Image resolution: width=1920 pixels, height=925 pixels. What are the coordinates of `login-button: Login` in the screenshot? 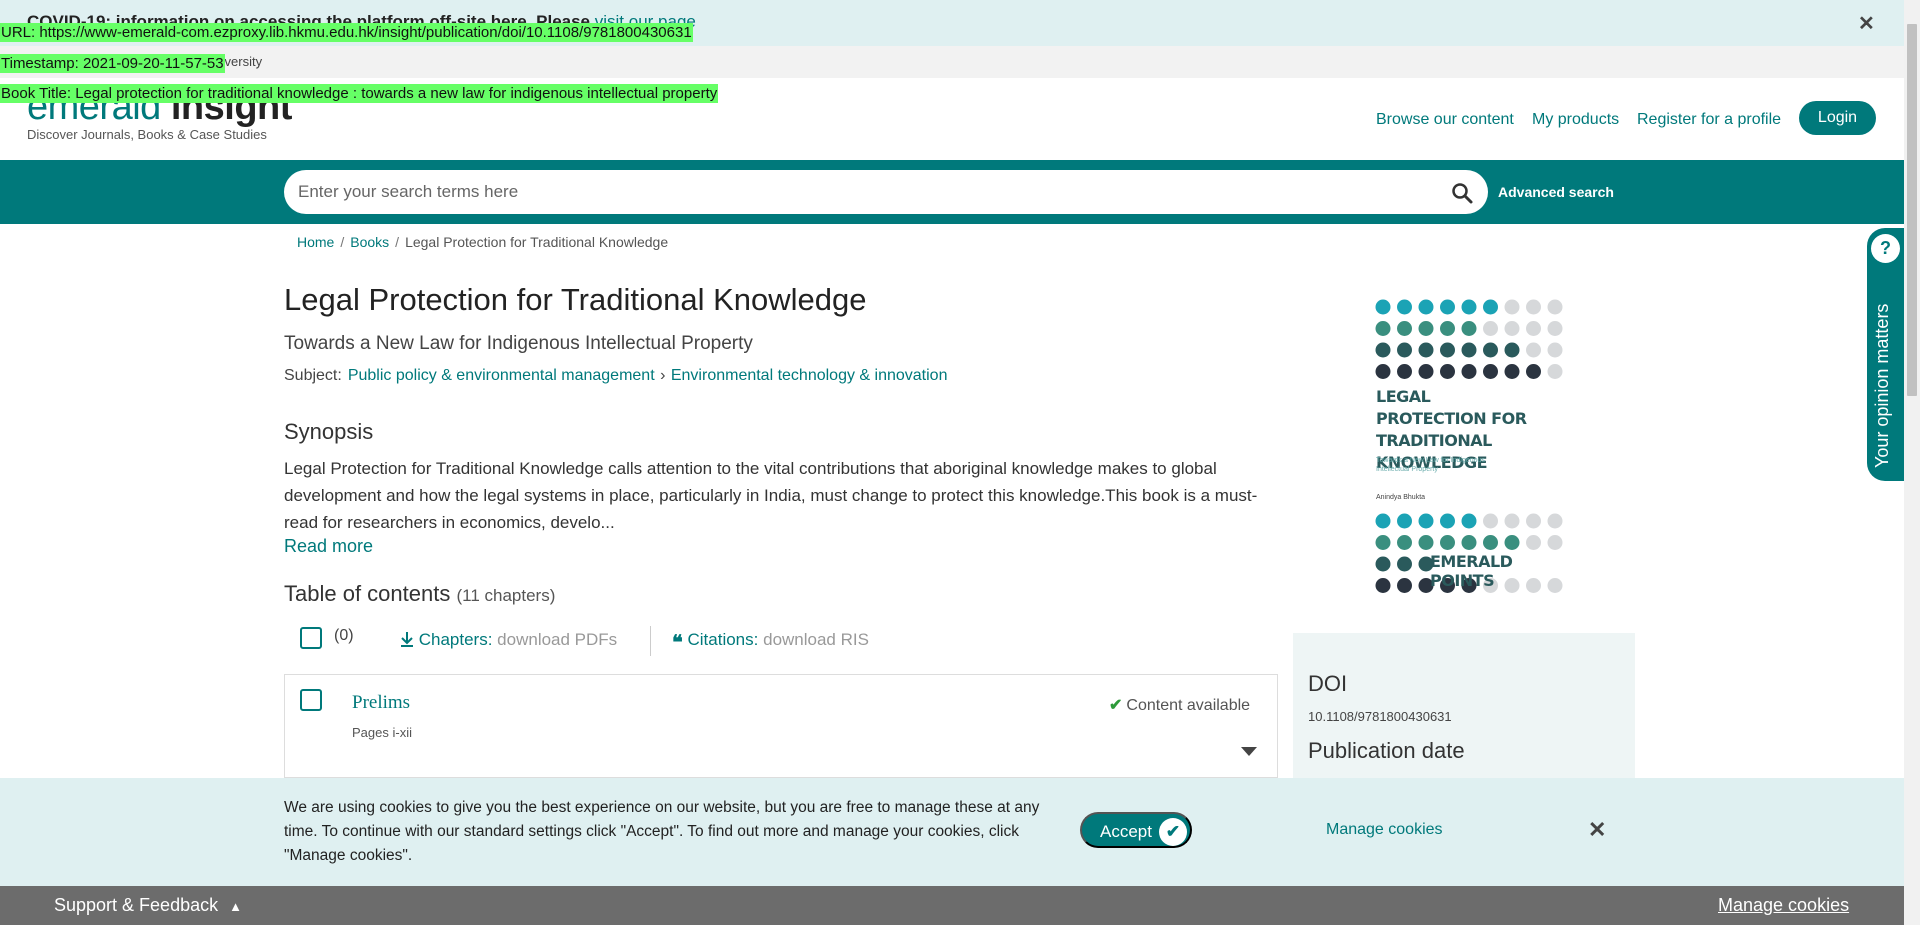 It's located at (1837, 118).